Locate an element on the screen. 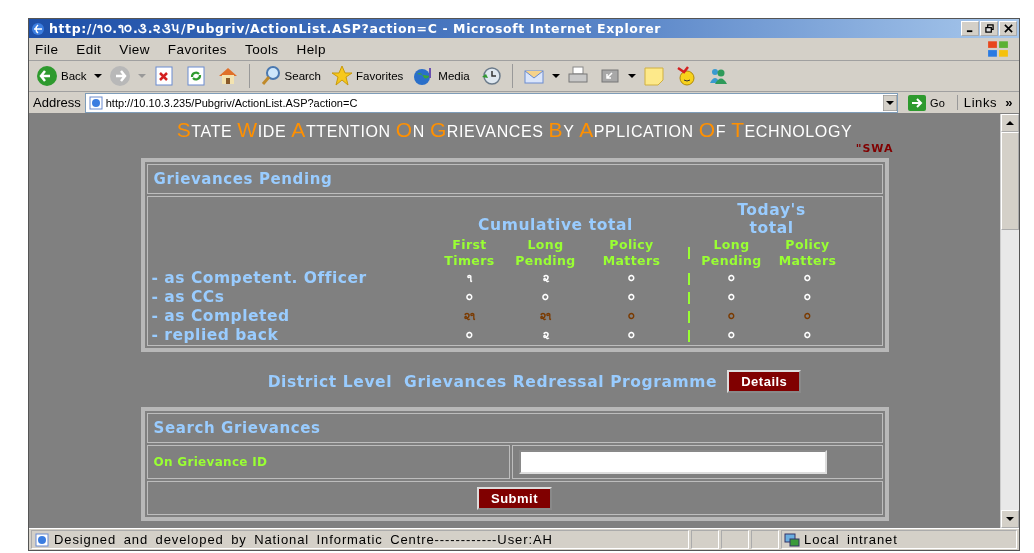 Image resolution: width=1034 pixels, height=553 pixels. field-label: On Grievance ID is located at coordinates (210, 462).